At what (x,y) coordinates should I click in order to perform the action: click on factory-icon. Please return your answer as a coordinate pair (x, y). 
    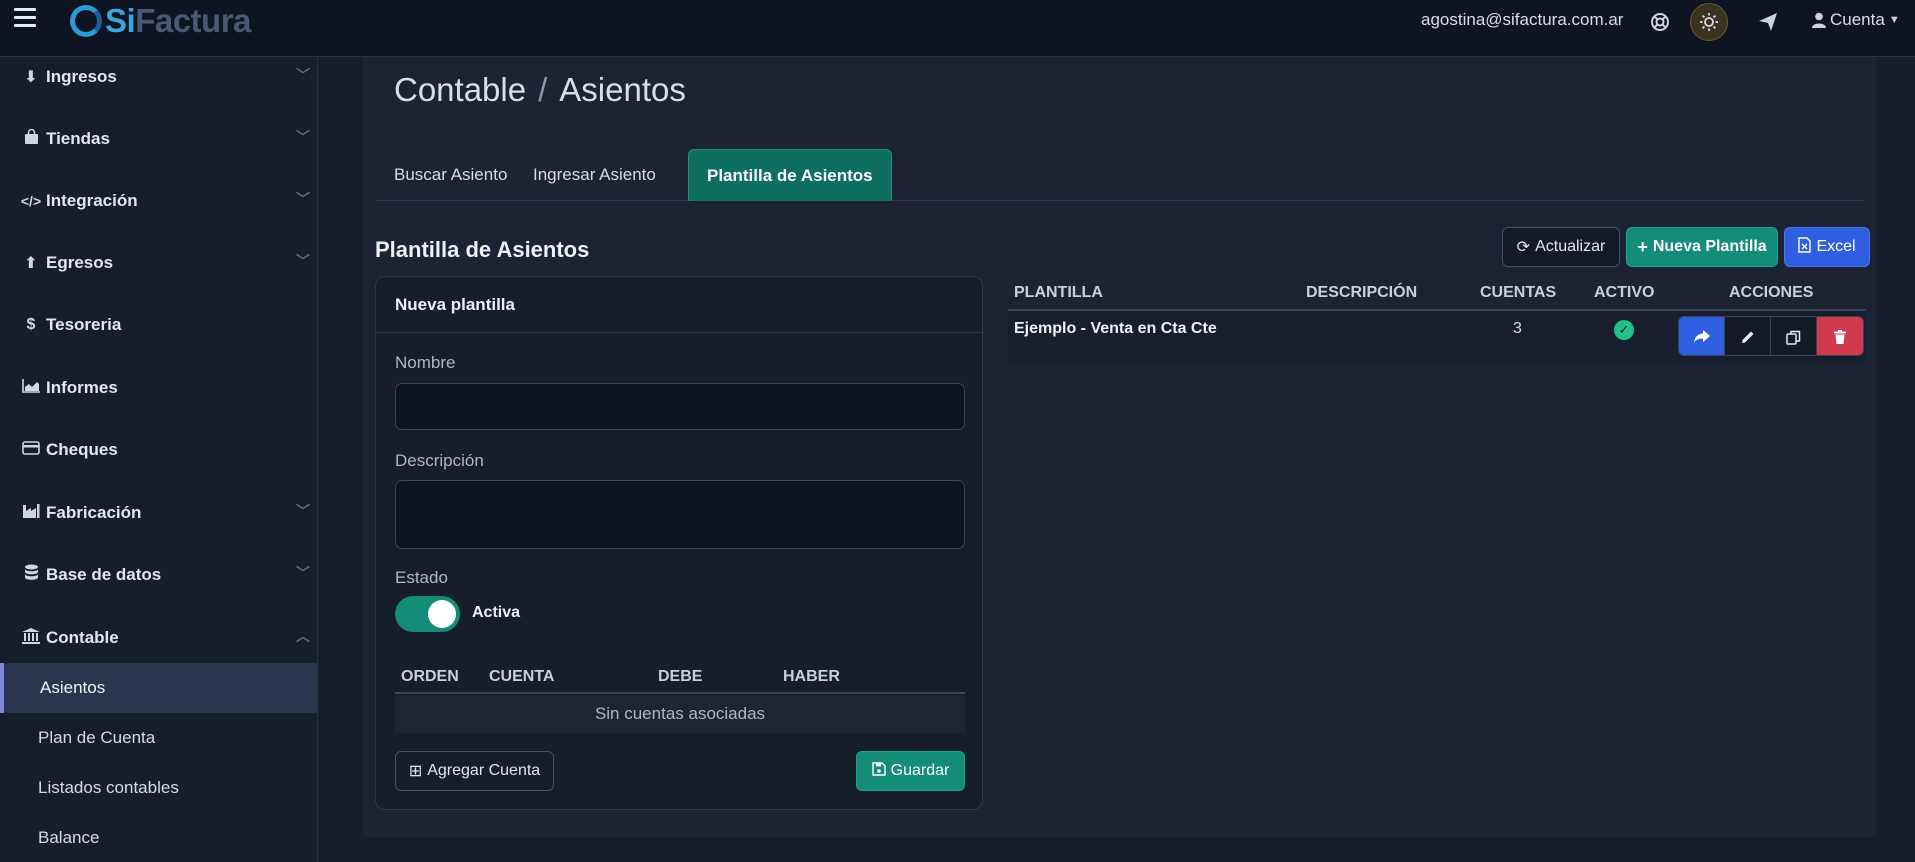
    Looking at the image, I should click on (31, 513).